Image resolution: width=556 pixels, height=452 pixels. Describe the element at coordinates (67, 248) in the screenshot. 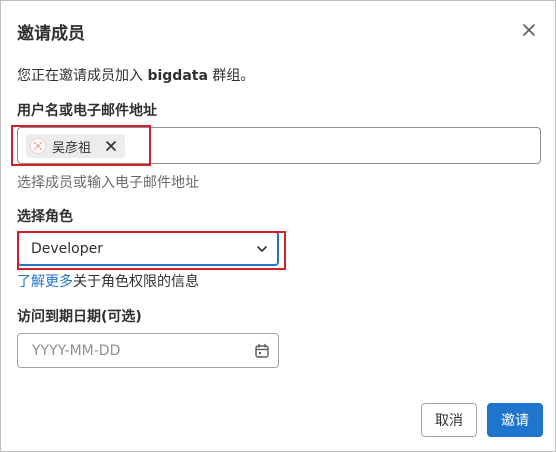

I see `role-selected-value: Developer` at that location.